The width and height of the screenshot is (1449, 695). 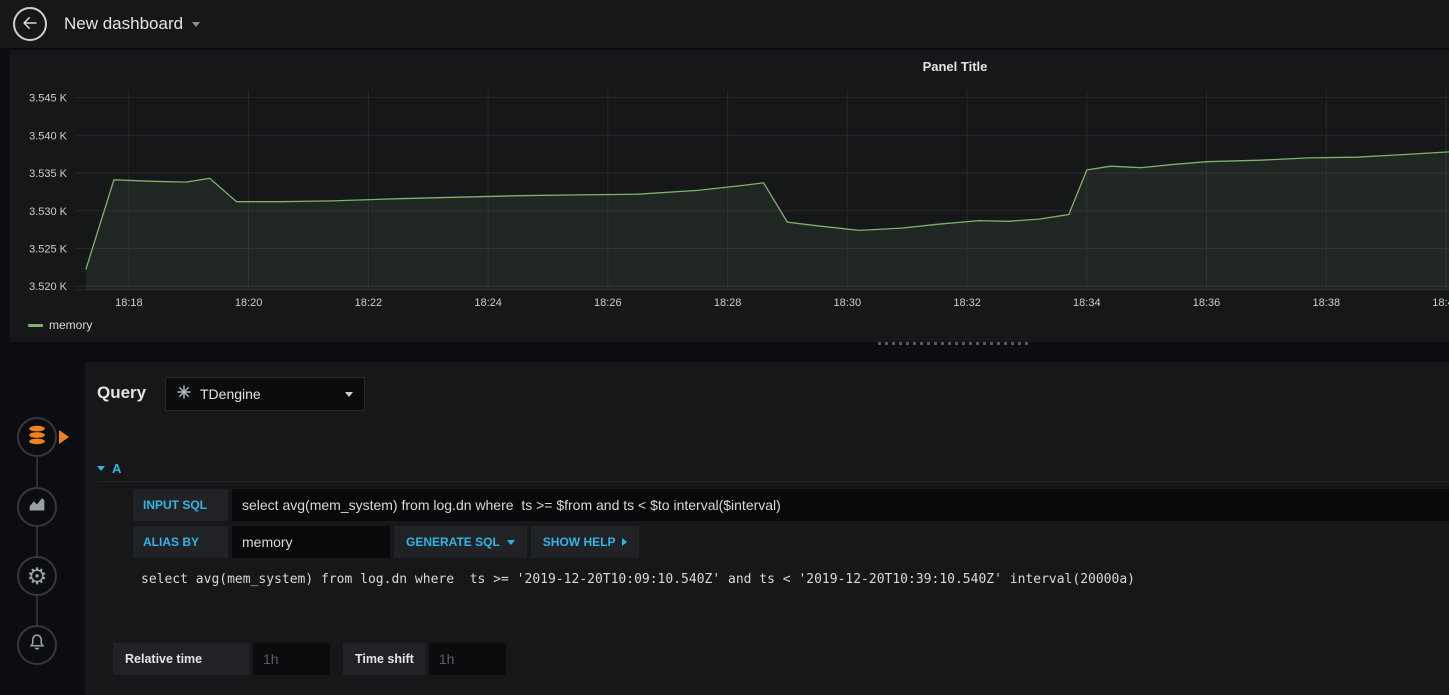 What do you see at coordinates (1207, 303) in the screenshot?
I see `svg-text: 18:36` at bounding box center [1207, 303].